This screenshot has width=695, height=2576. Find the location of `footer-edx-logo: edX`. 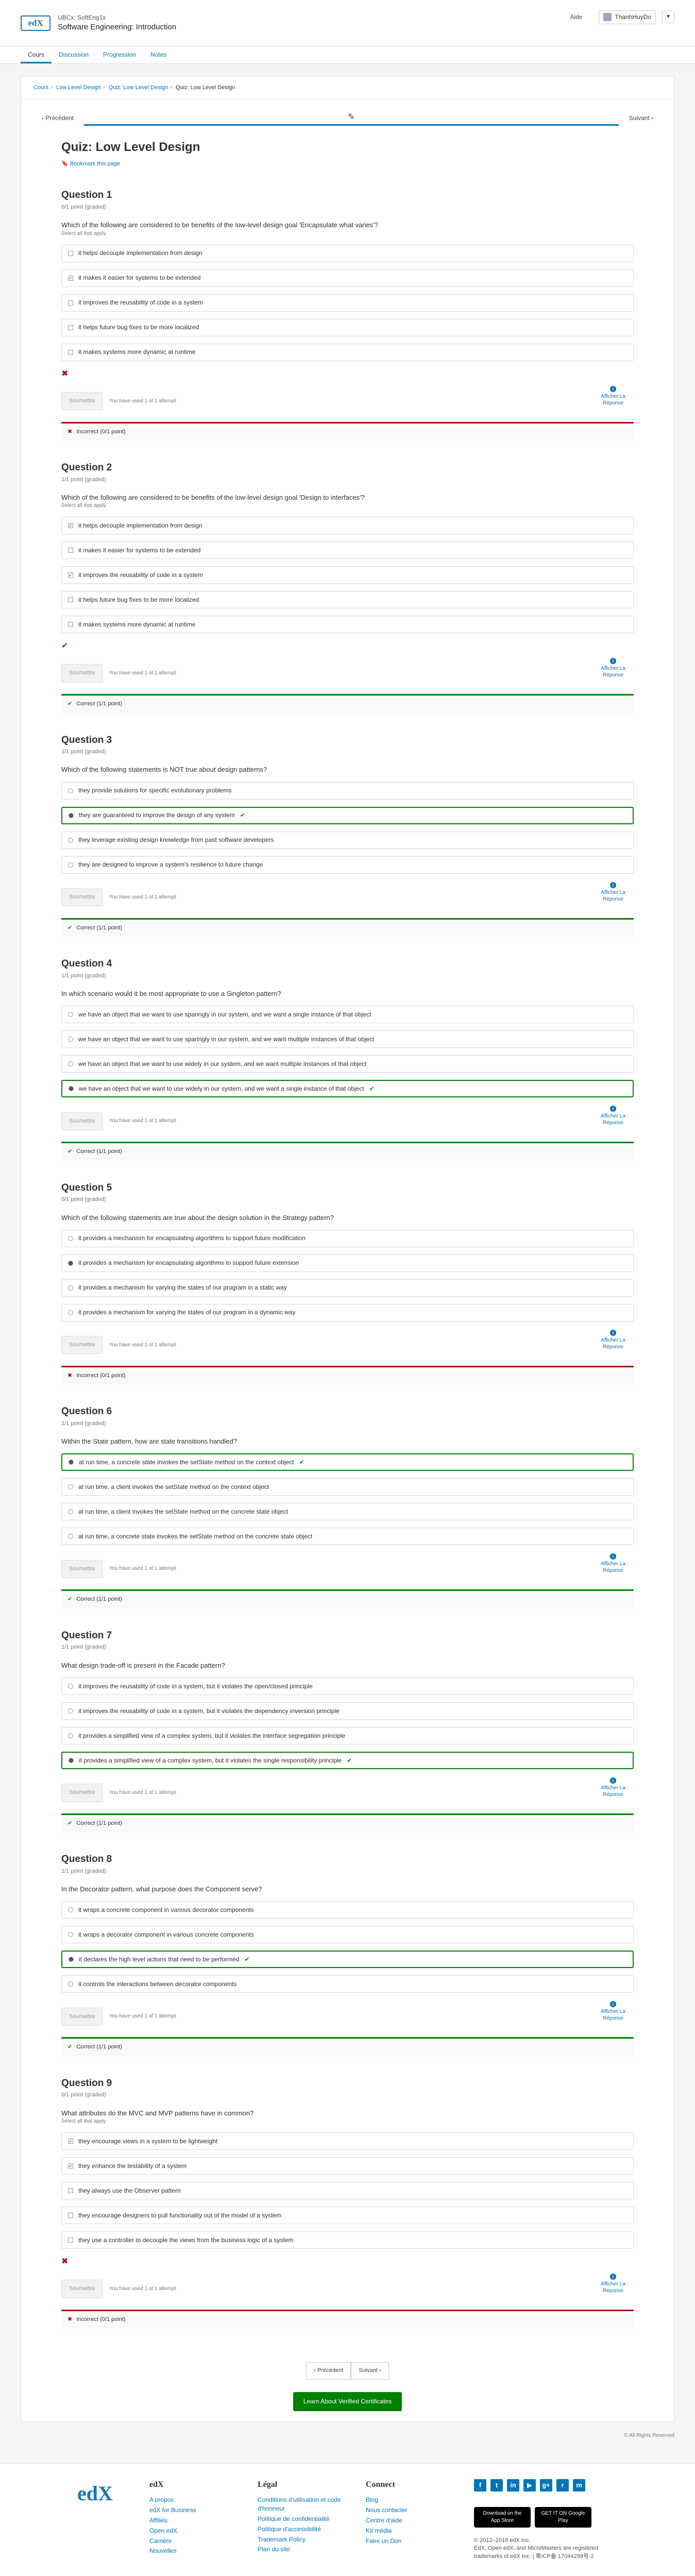

footer-edx-logo: edX is located at coordinates (103, 2520).